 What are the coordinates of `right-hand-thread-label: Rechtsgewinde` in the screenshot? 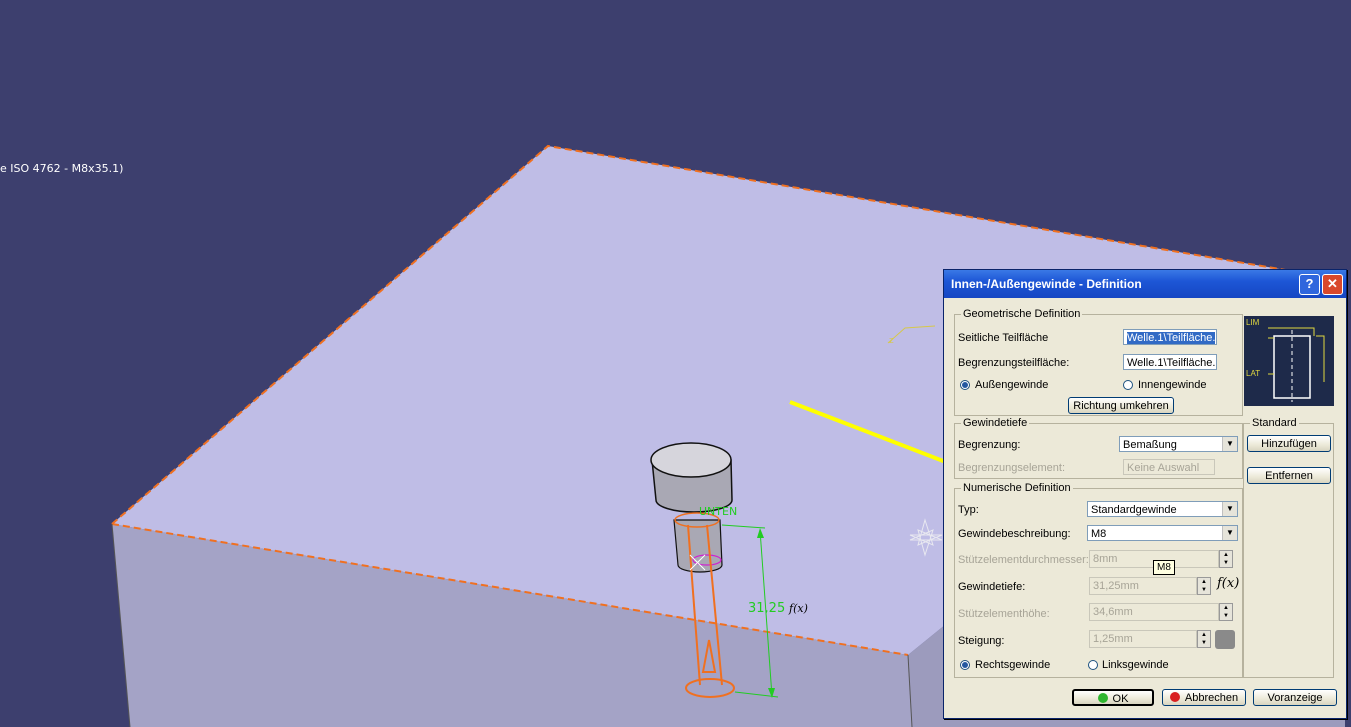 It's located at (1013, 665).